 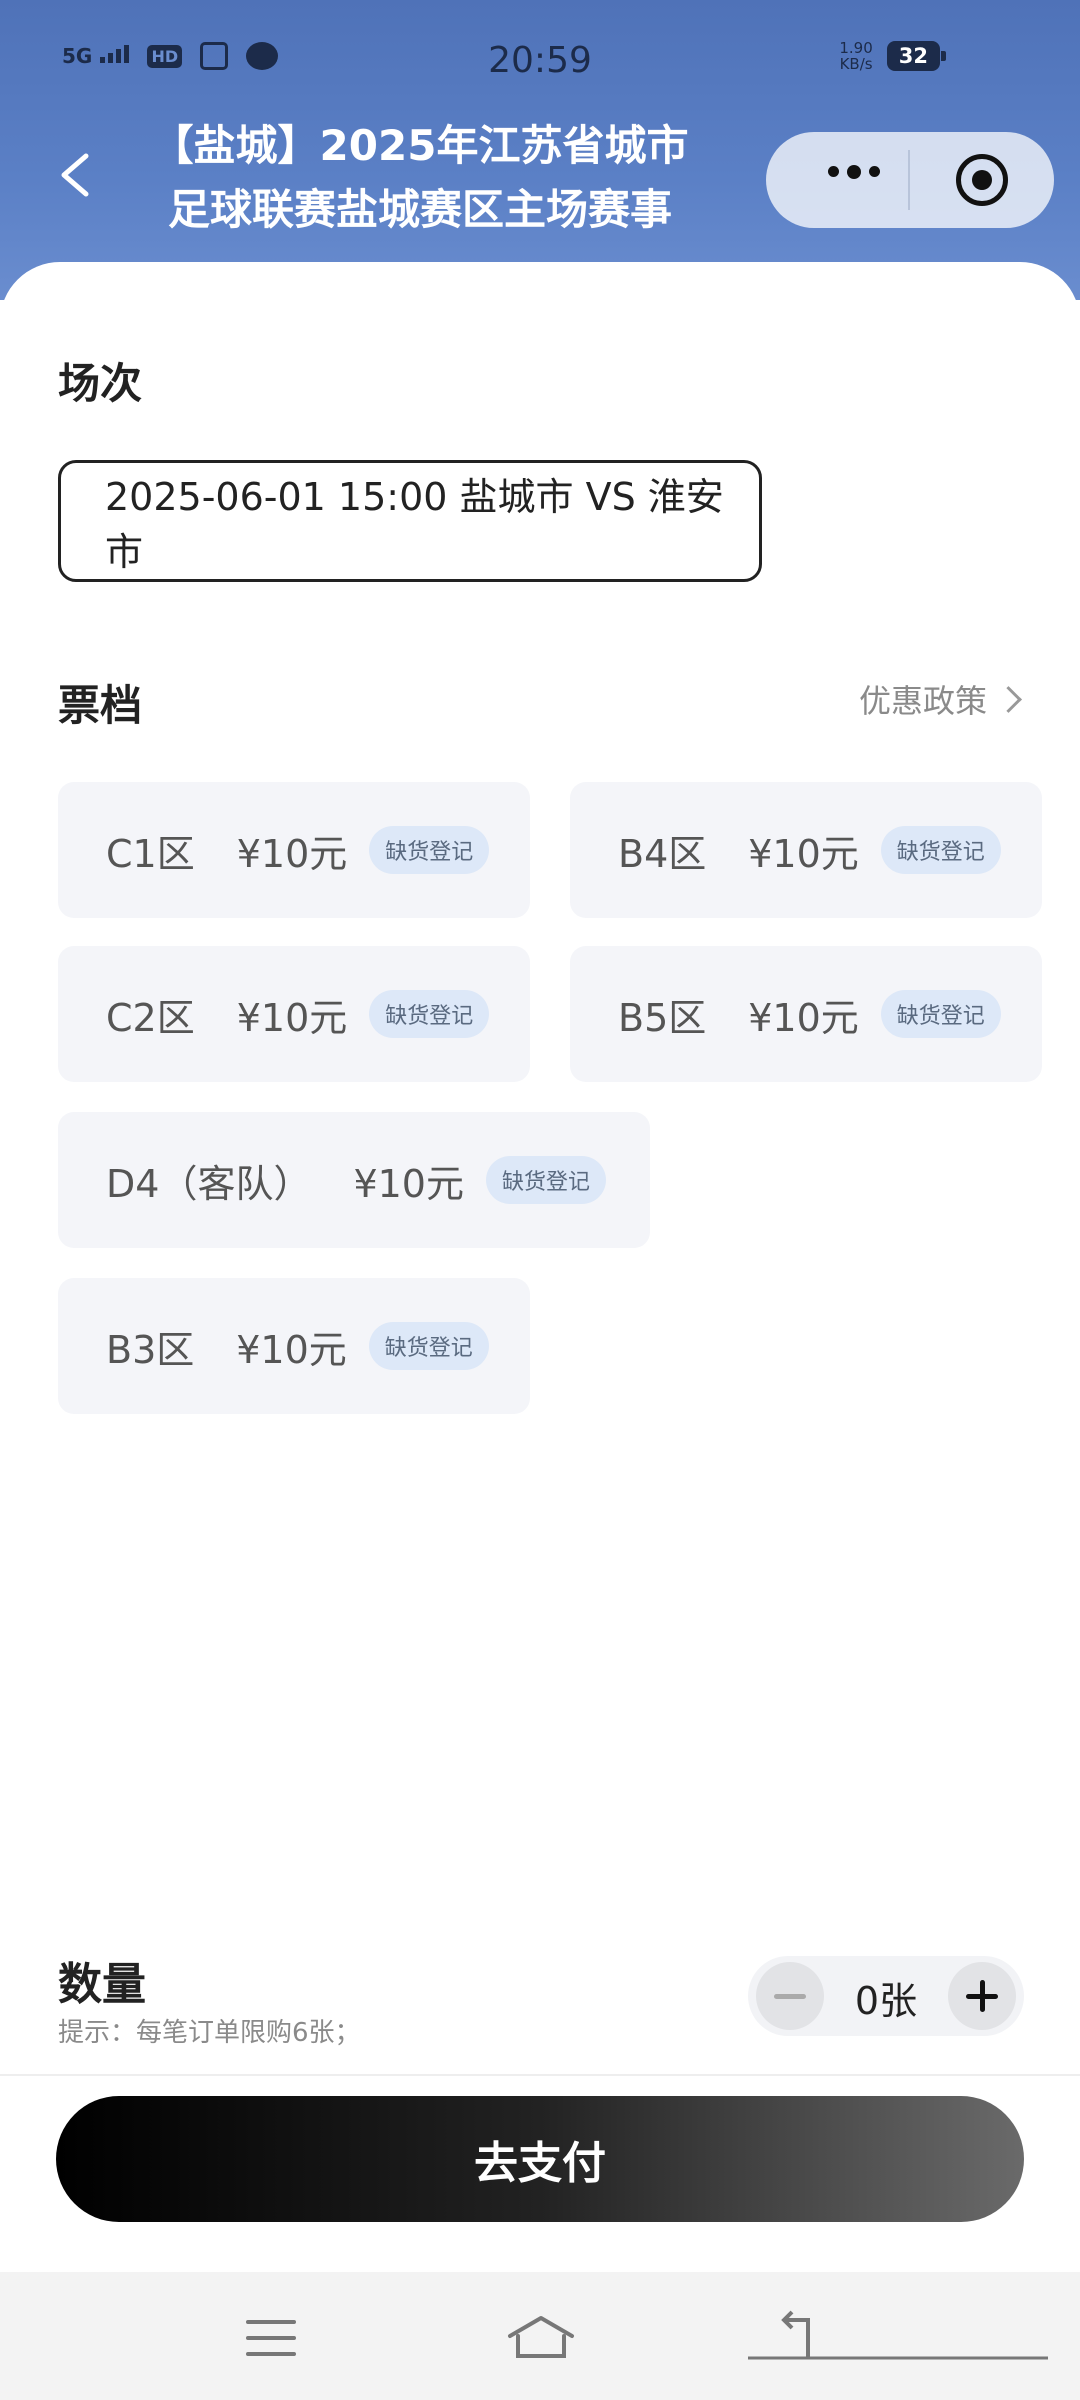 I want to click on capsule-divider, so click(x=909, y=180).